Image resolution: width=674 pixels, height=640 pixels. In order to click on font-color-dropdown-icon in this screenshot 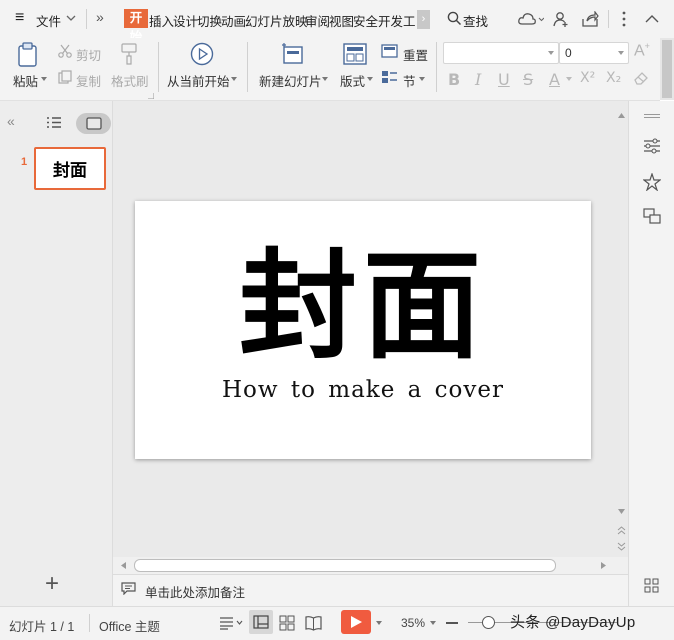, I will do `click(569, 79)`.